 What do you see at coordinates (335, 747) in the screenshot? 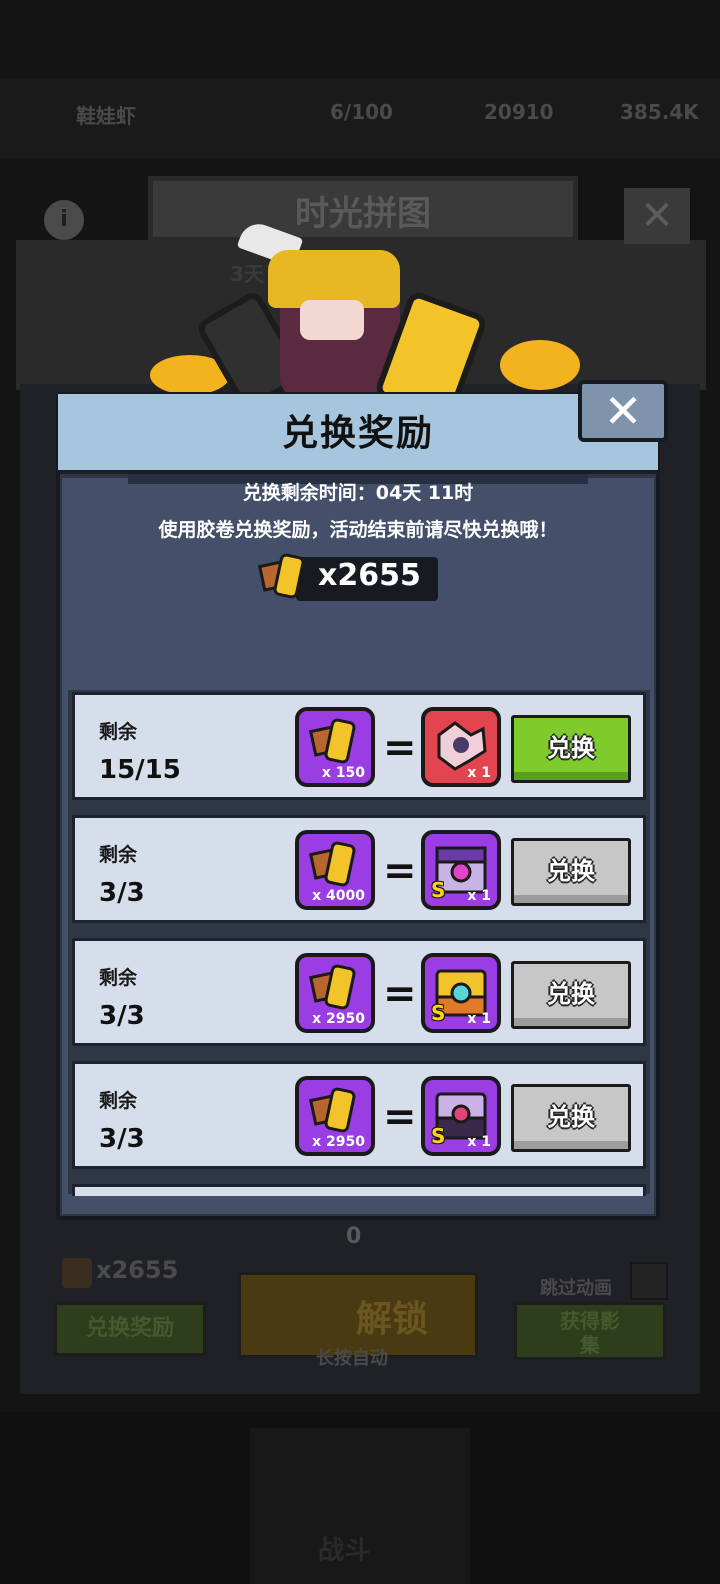
I see `cost-film-tile: x 150` at bounding box center [335, 747].